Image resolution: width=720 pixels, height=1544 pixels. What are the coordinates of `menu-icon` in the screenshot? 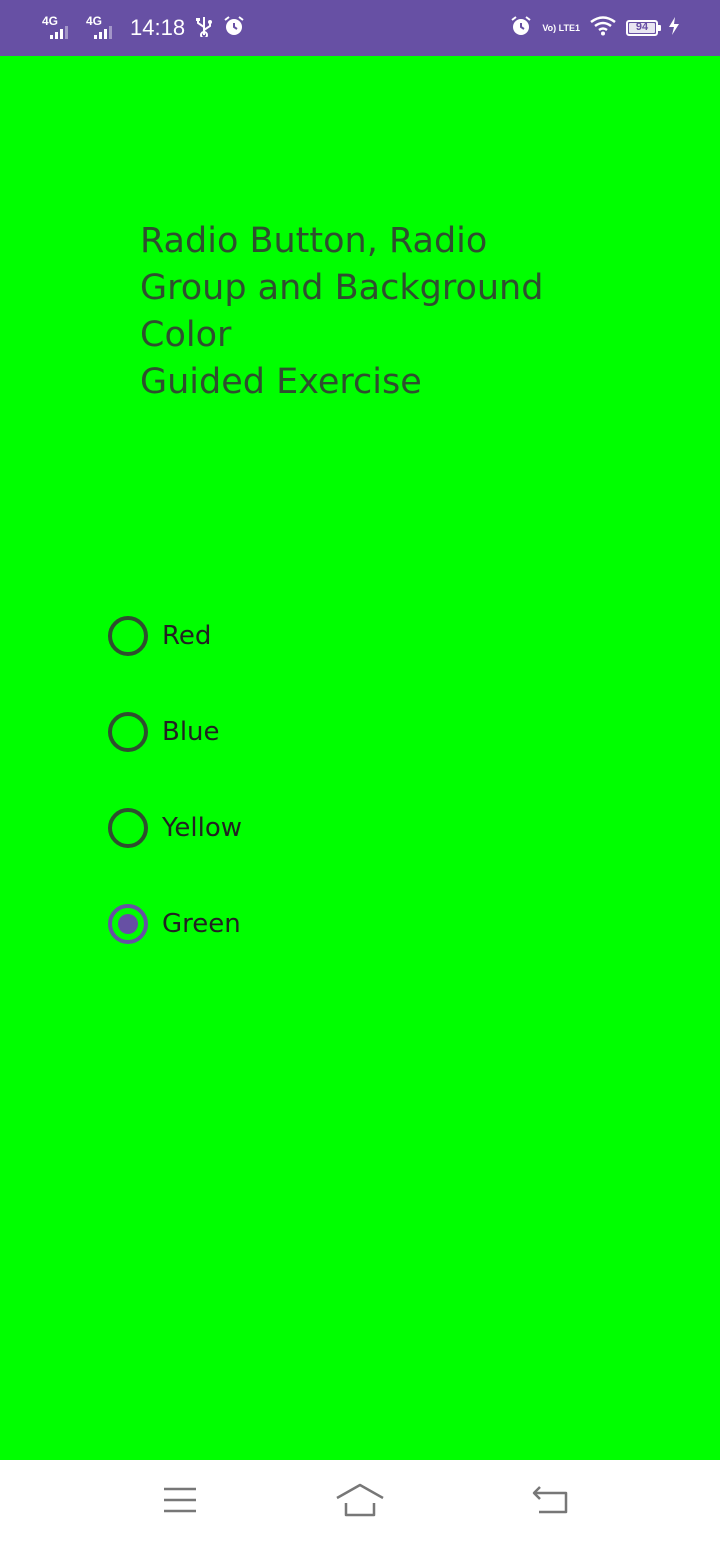 It's located at (180, 1502).